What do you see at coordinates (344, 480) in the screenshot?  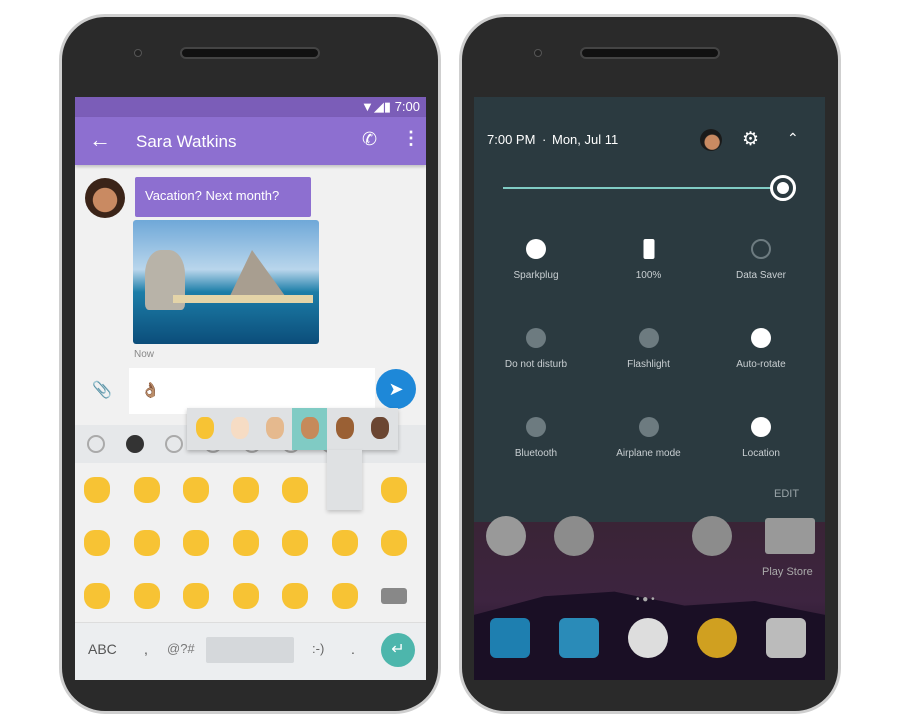 I see `skin-tone-popup-stem` at bounding box center [344, 480].